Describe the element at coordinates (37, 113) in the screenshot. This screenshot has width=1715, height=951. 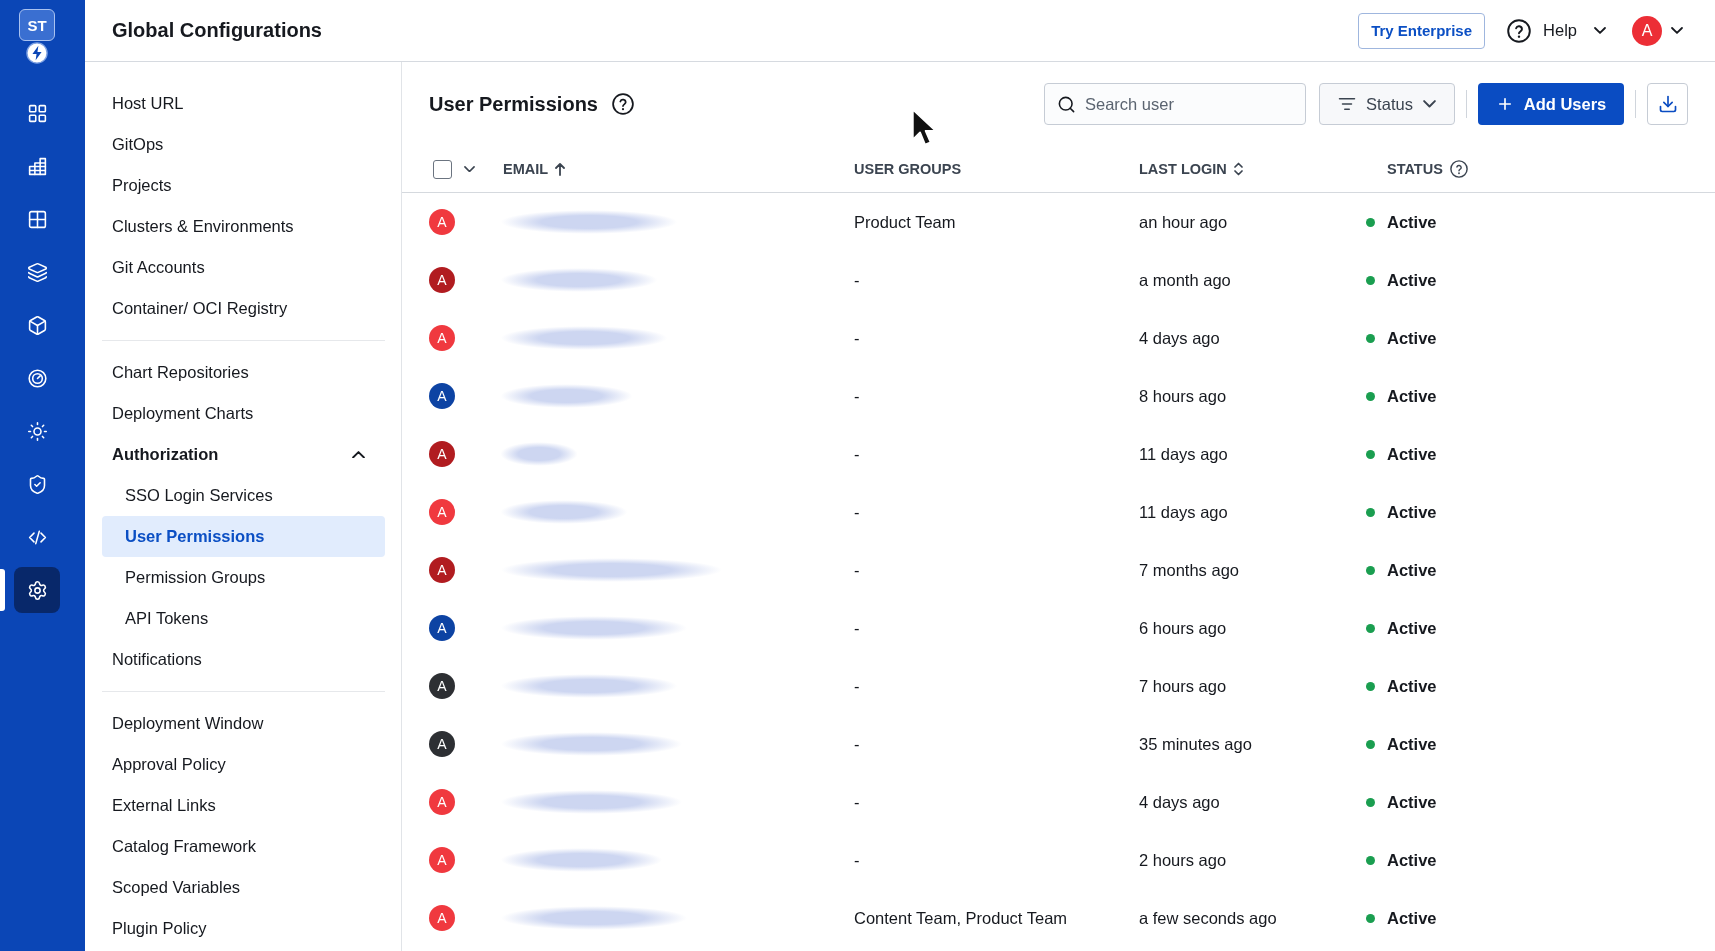
I see `grid-icon` at that location.